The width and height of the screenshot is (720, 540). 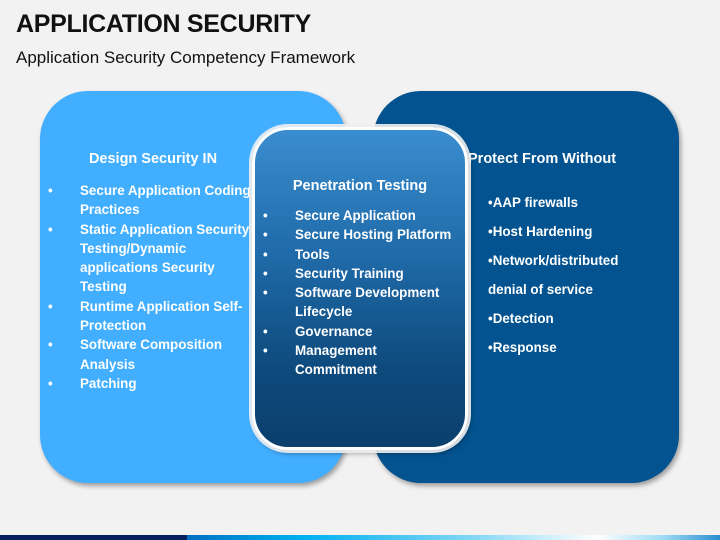 I want to click on footer-gradient-bar, so click(x=360, y=537).